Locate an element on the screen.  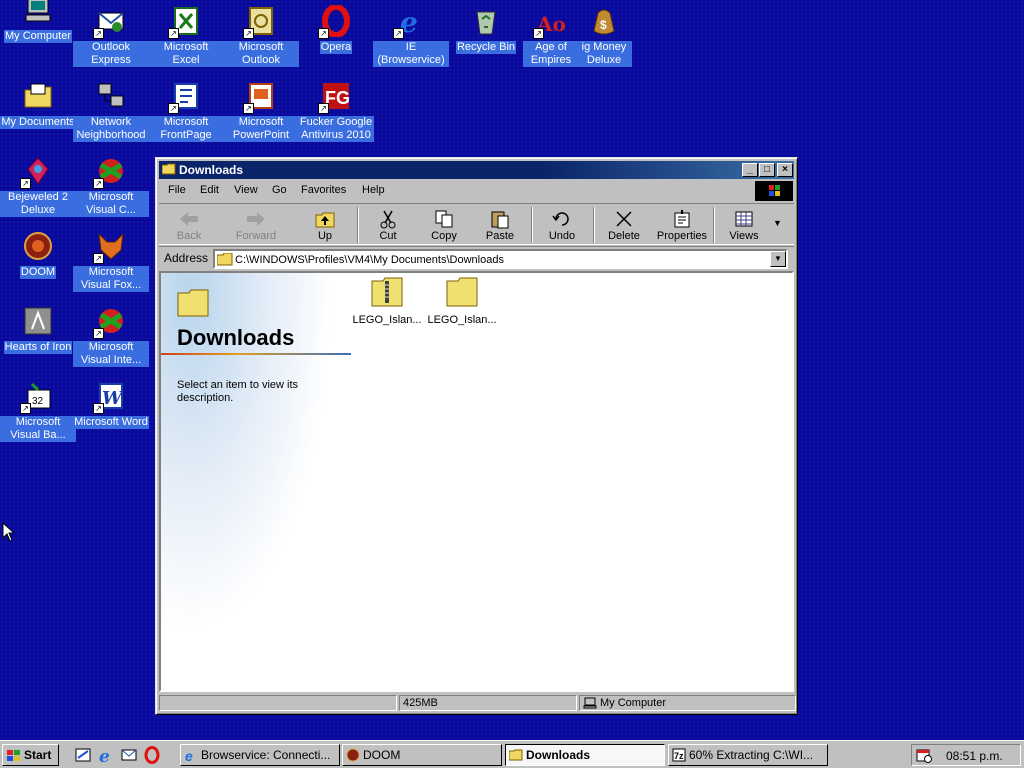
desktop-icon-frontpage: ↗ Microsoft FrontPage is located at coordinates (186, 114).